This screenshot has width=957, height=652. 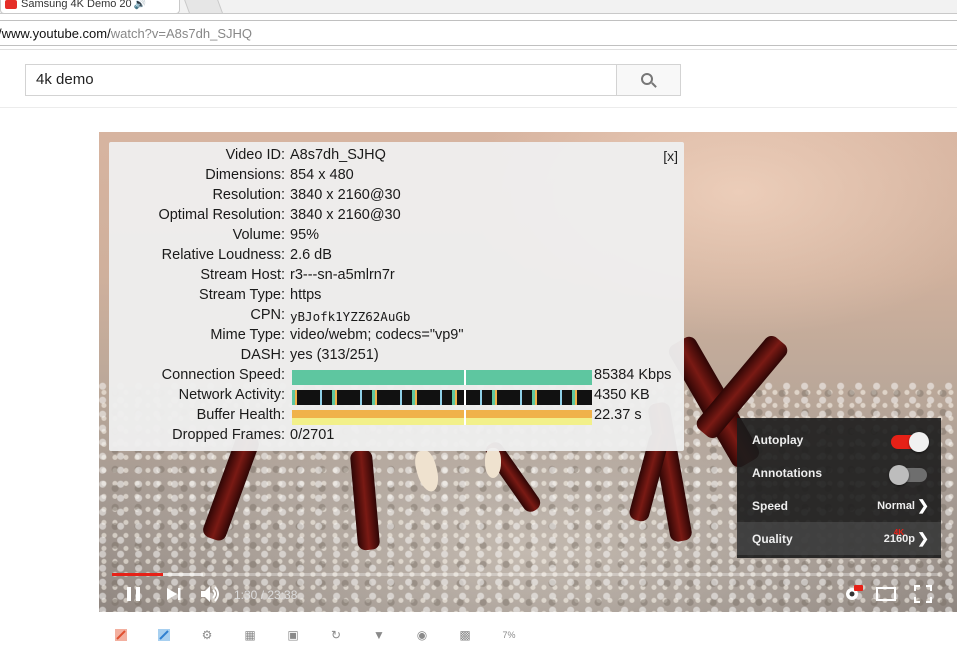 I want to click on menu-item-speed: Speed Normal ❯, so click(x=839, y=505).